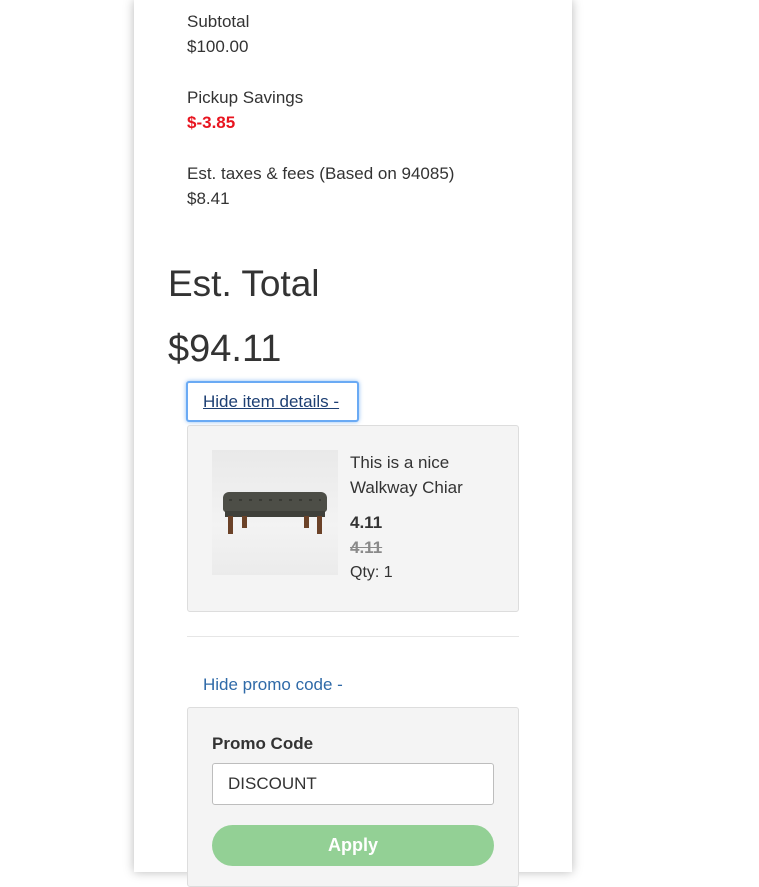  Describe the element at coordinates (211, 122) in the screenshot. I see `pickup-savings-value: $-3.85` at that location.